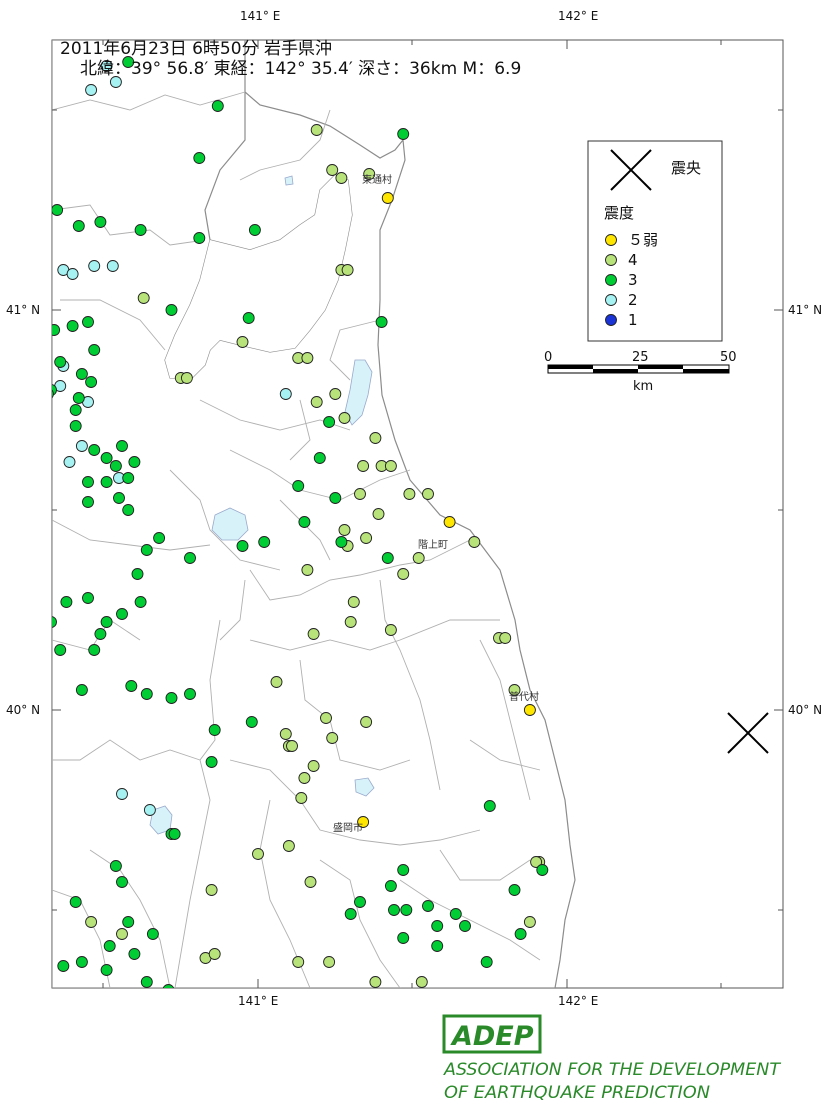 Image resolution: width=836 pixels, height=1110 pixels. I want to click on legend-label-1: 4, so click(633, 260).